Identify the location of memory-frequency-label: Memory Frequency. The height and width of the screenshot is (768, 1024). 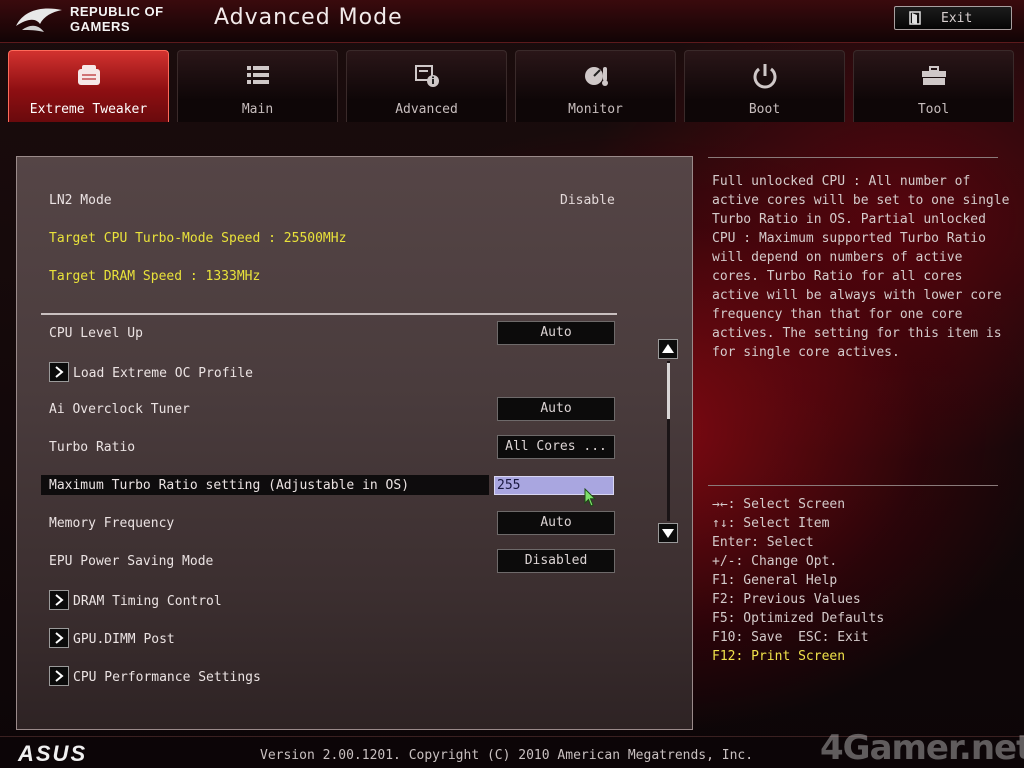
(112, 523).